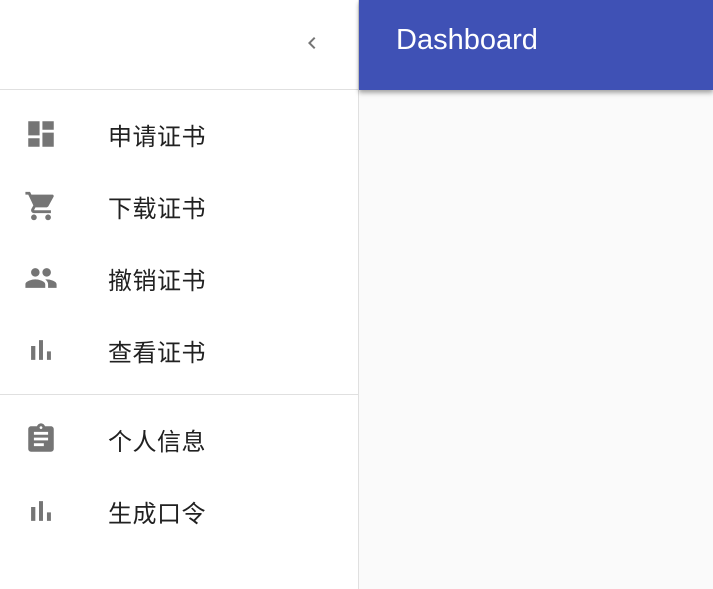 This screenshot has width=713, height=589. Describe the element at coordinates (157, 441) in the screenshot. I see `nav-item-label: 个人信息` at that location.